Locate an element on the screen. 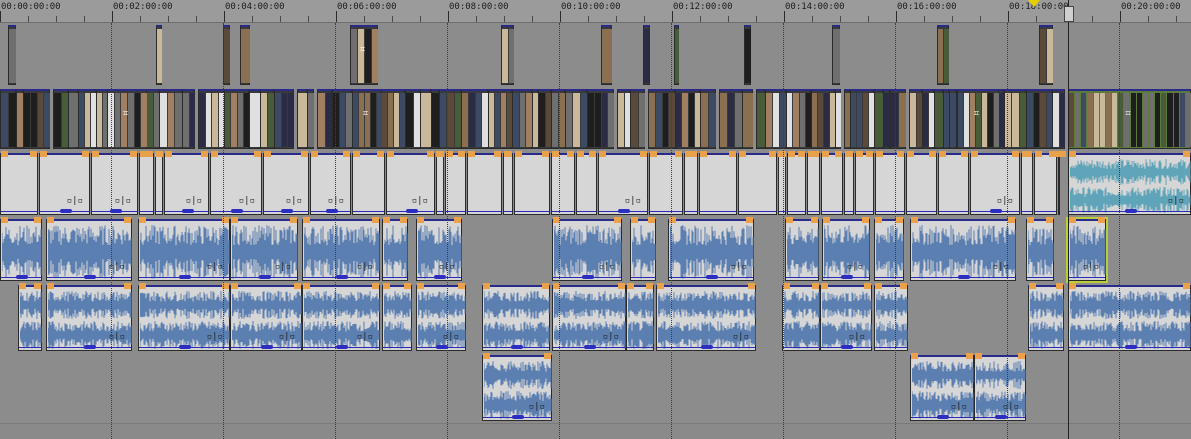  event-pan-crop-icon: ⌗ is located at coordinates (976, 114).